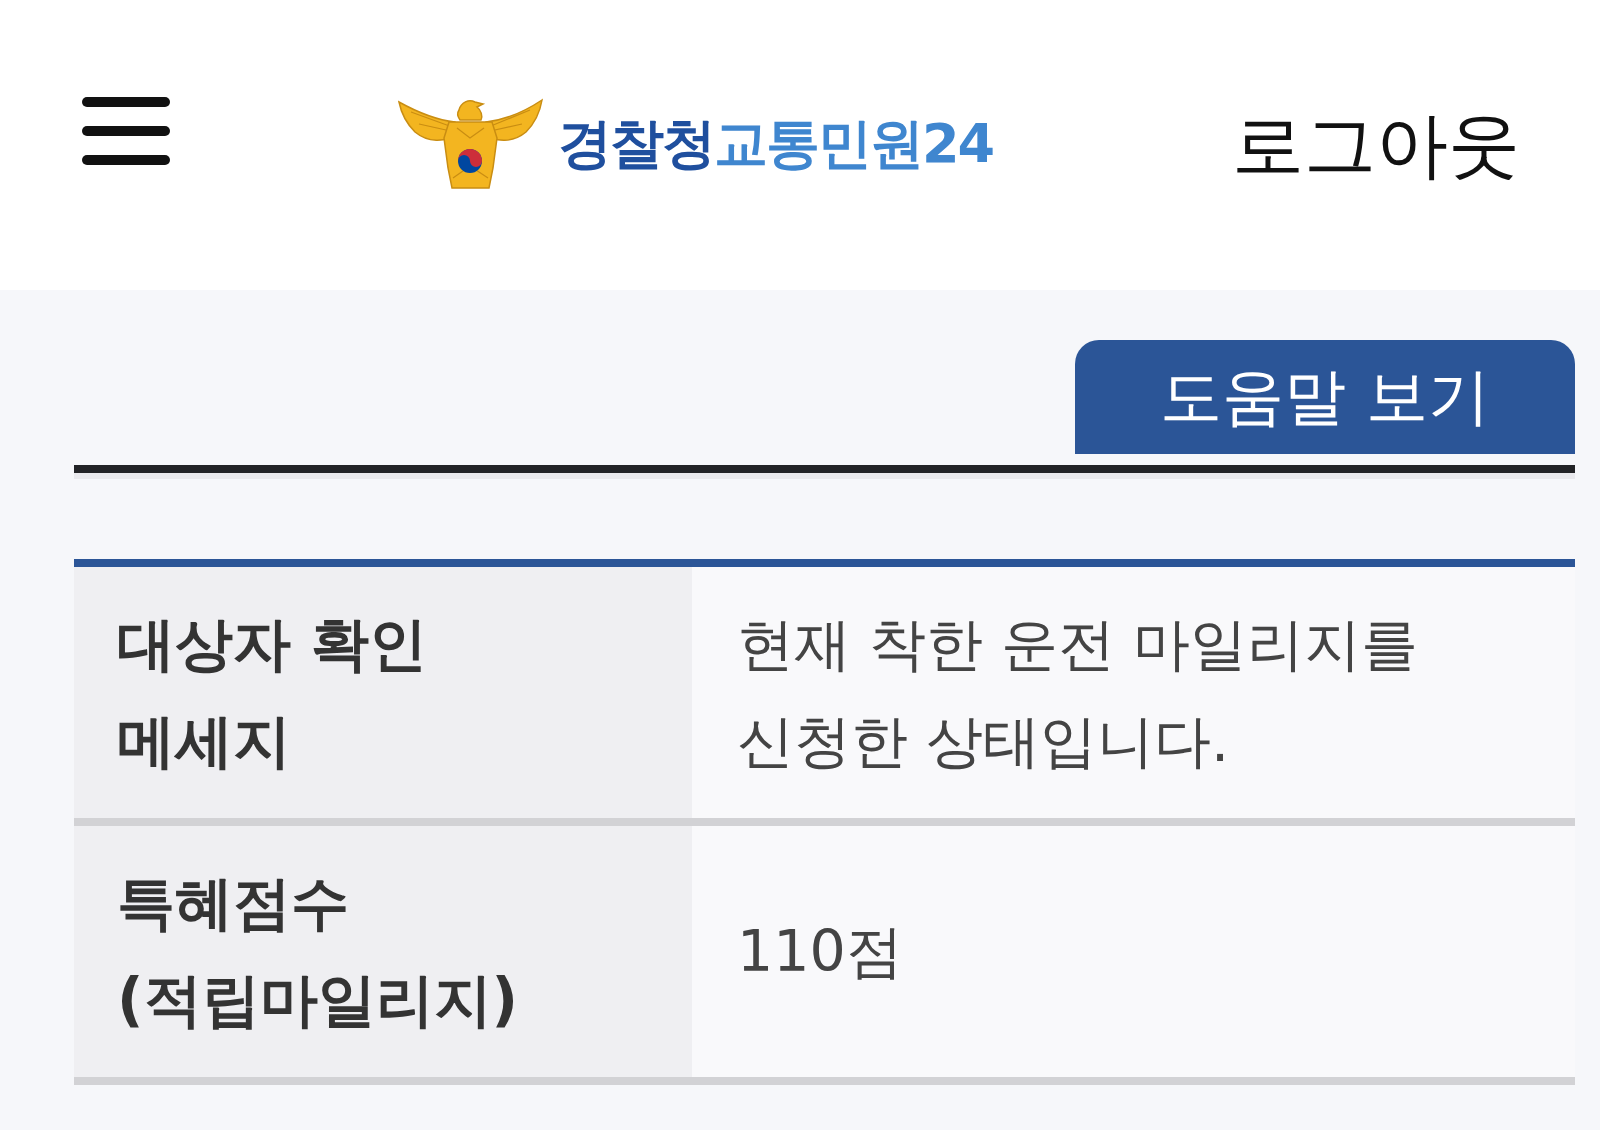  I want to click on logout-button: 로그아웃, so click(1376, 145).